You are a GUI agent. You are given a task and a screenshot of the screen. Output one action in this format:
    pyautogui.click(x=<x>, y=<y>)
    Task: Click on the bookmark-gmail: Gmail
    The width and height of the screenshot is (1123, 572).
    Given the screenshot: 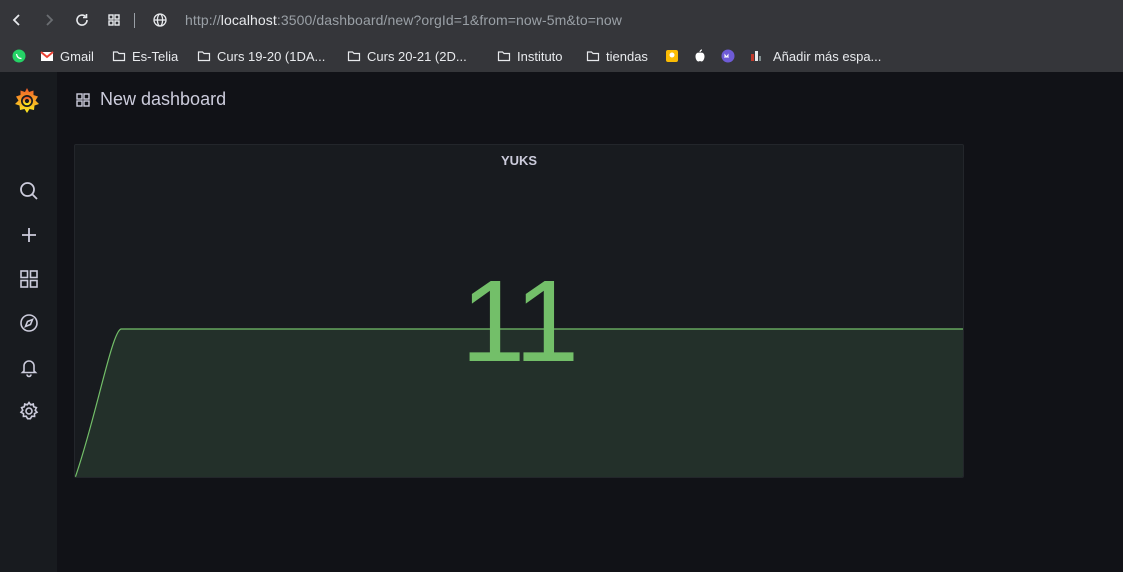 What is the action you would take?
    pyautogui.click(x=67, y=56)
    